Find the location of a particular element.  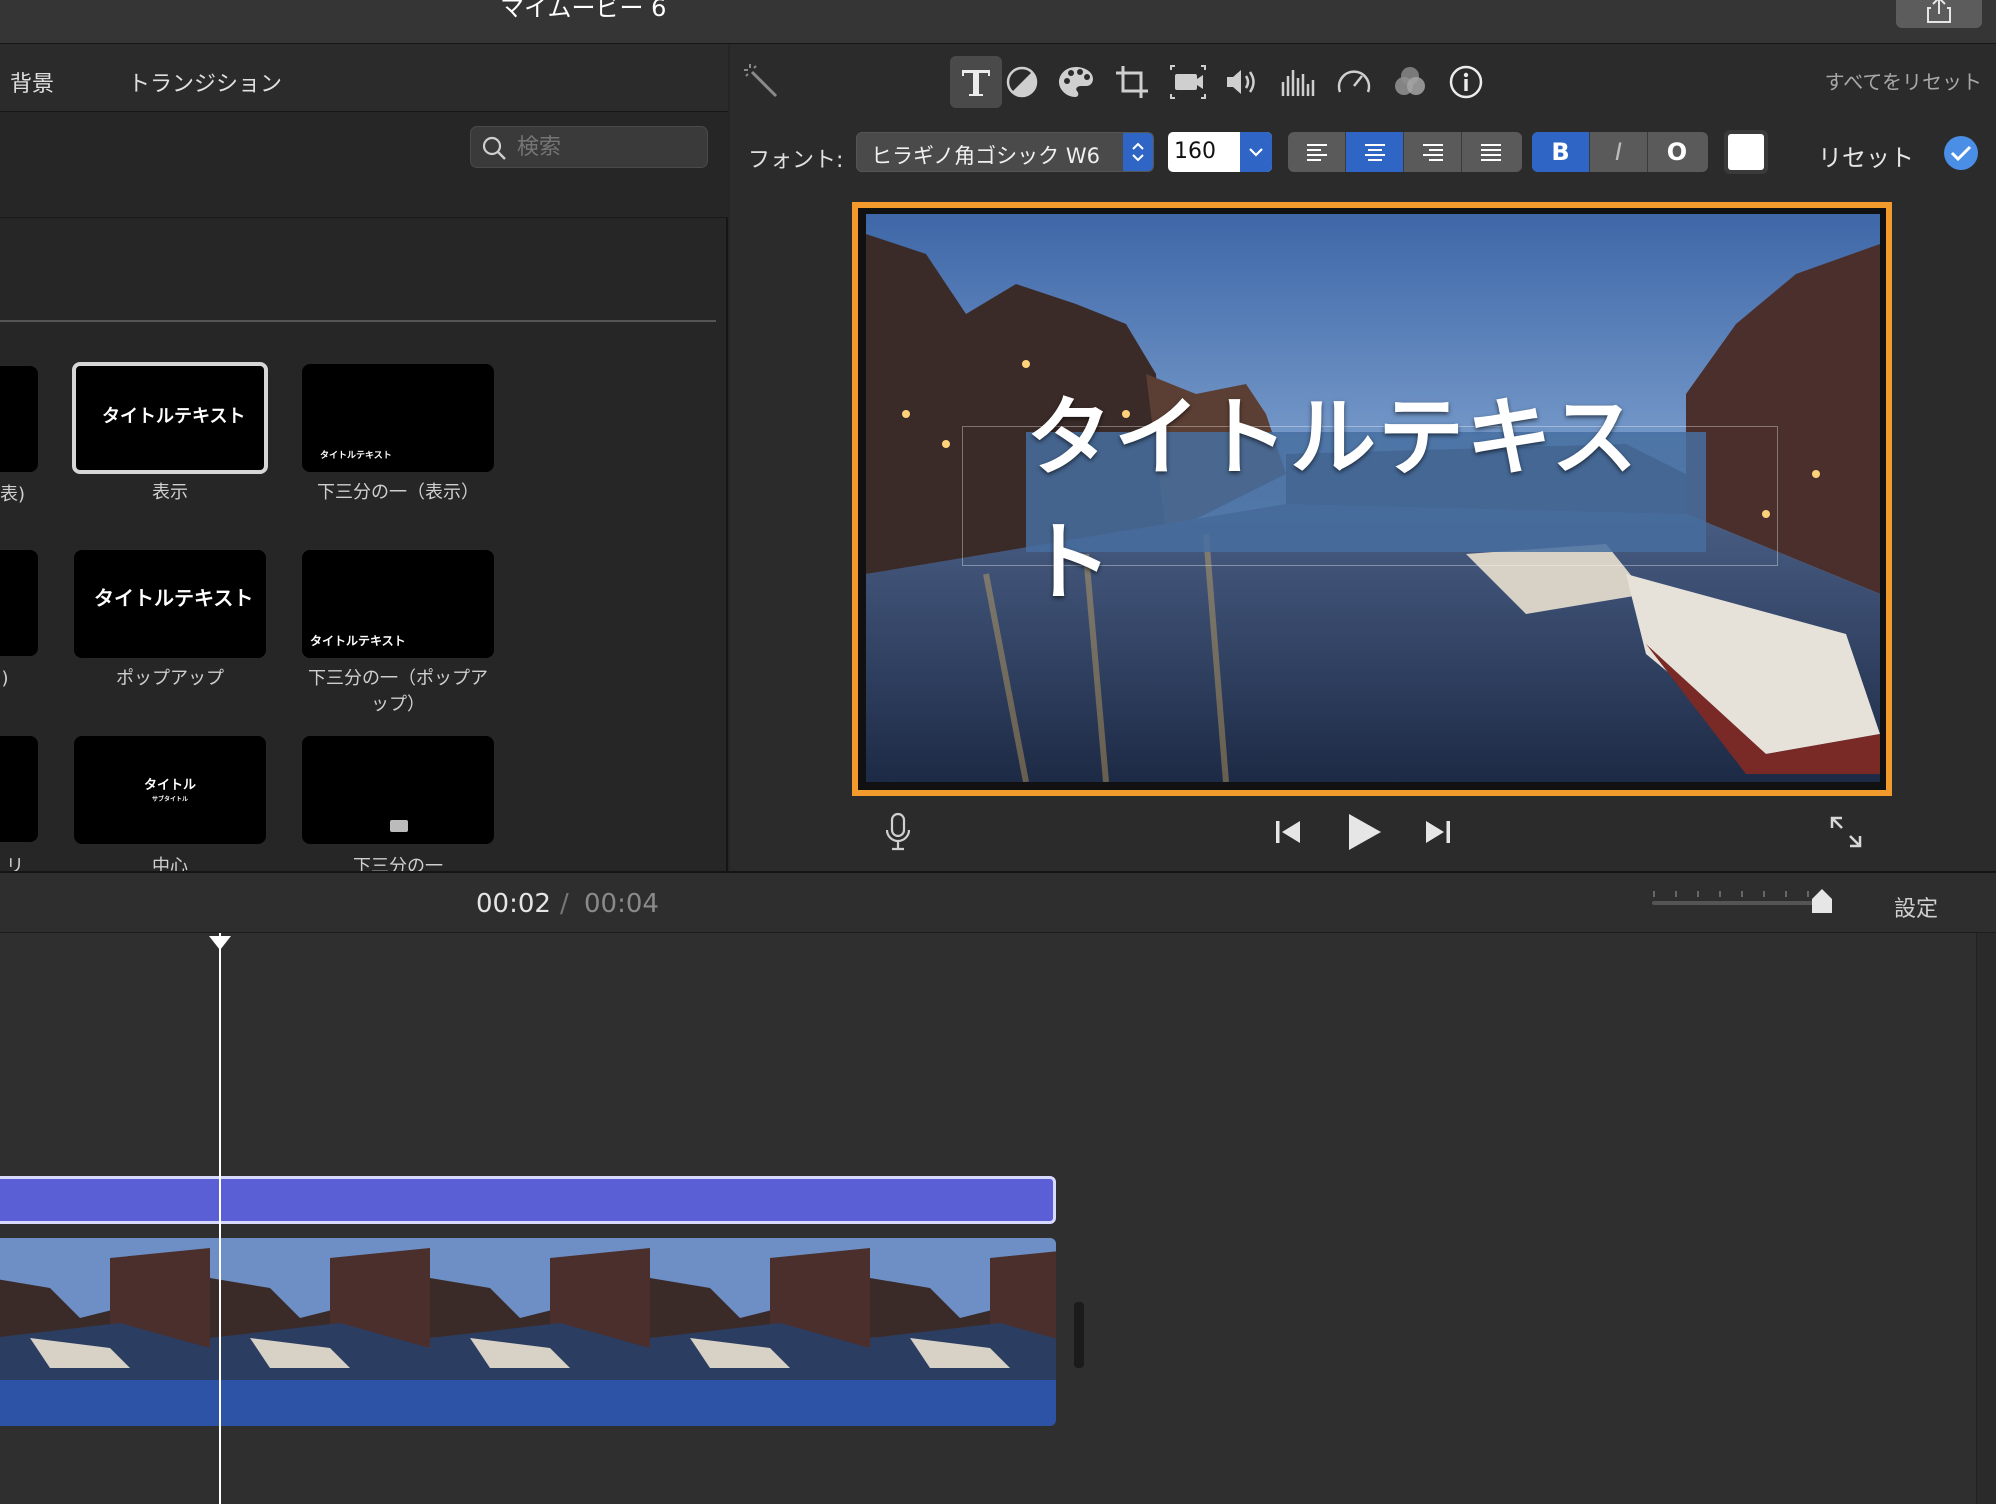

align-center-button is located at coordinates (1375, 152).